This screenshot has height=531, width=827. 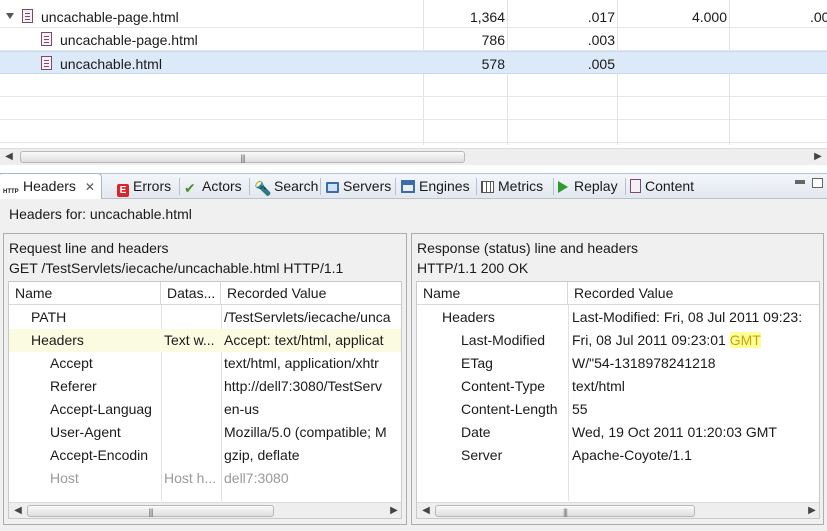 I want to click on tab-replay: Replay, so click(x=588, y=186).